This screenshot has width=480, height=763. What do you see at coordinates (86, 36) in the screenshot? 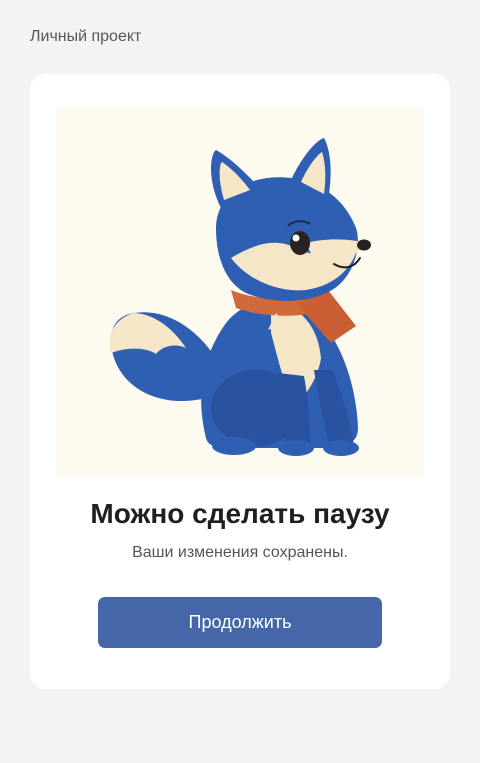
I see `project-title: Личный проект` at bounding box center [86, 36].